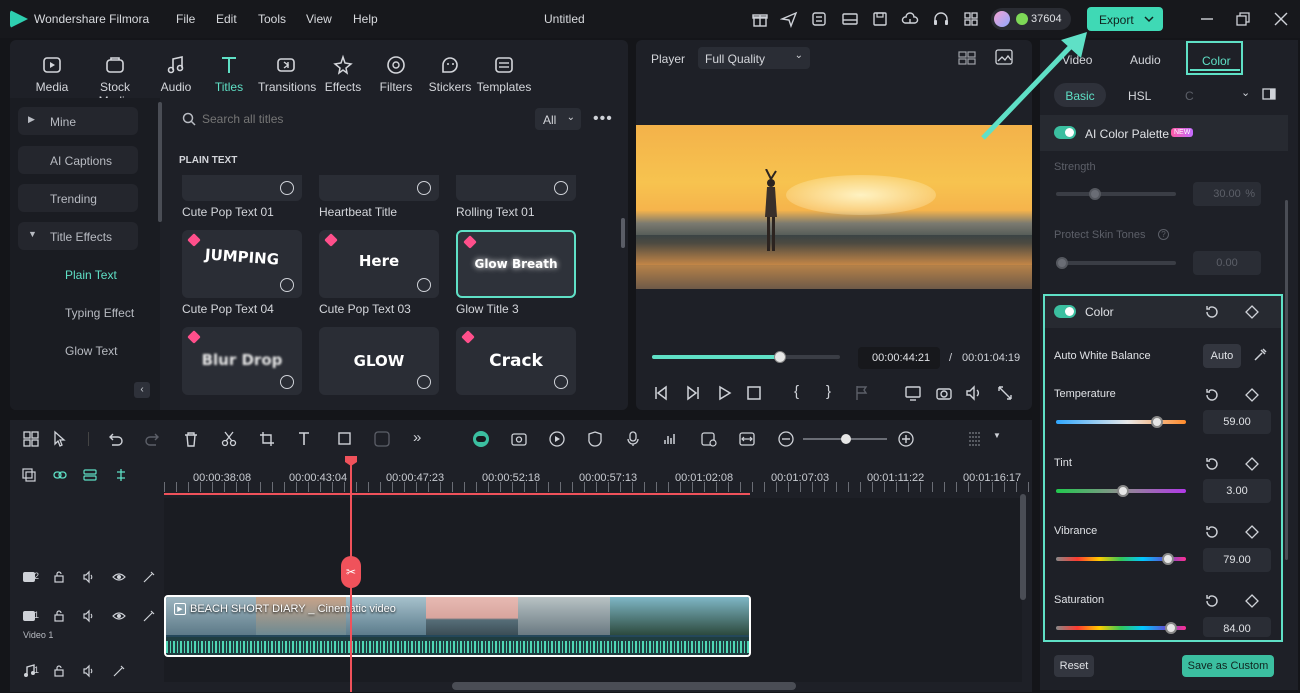 Image resolution: width=1300 pixels, height=693 pixels. Describe the element at coordinates (1005, 393) in the screenshot. I see `fullscreen-icon` at that location.